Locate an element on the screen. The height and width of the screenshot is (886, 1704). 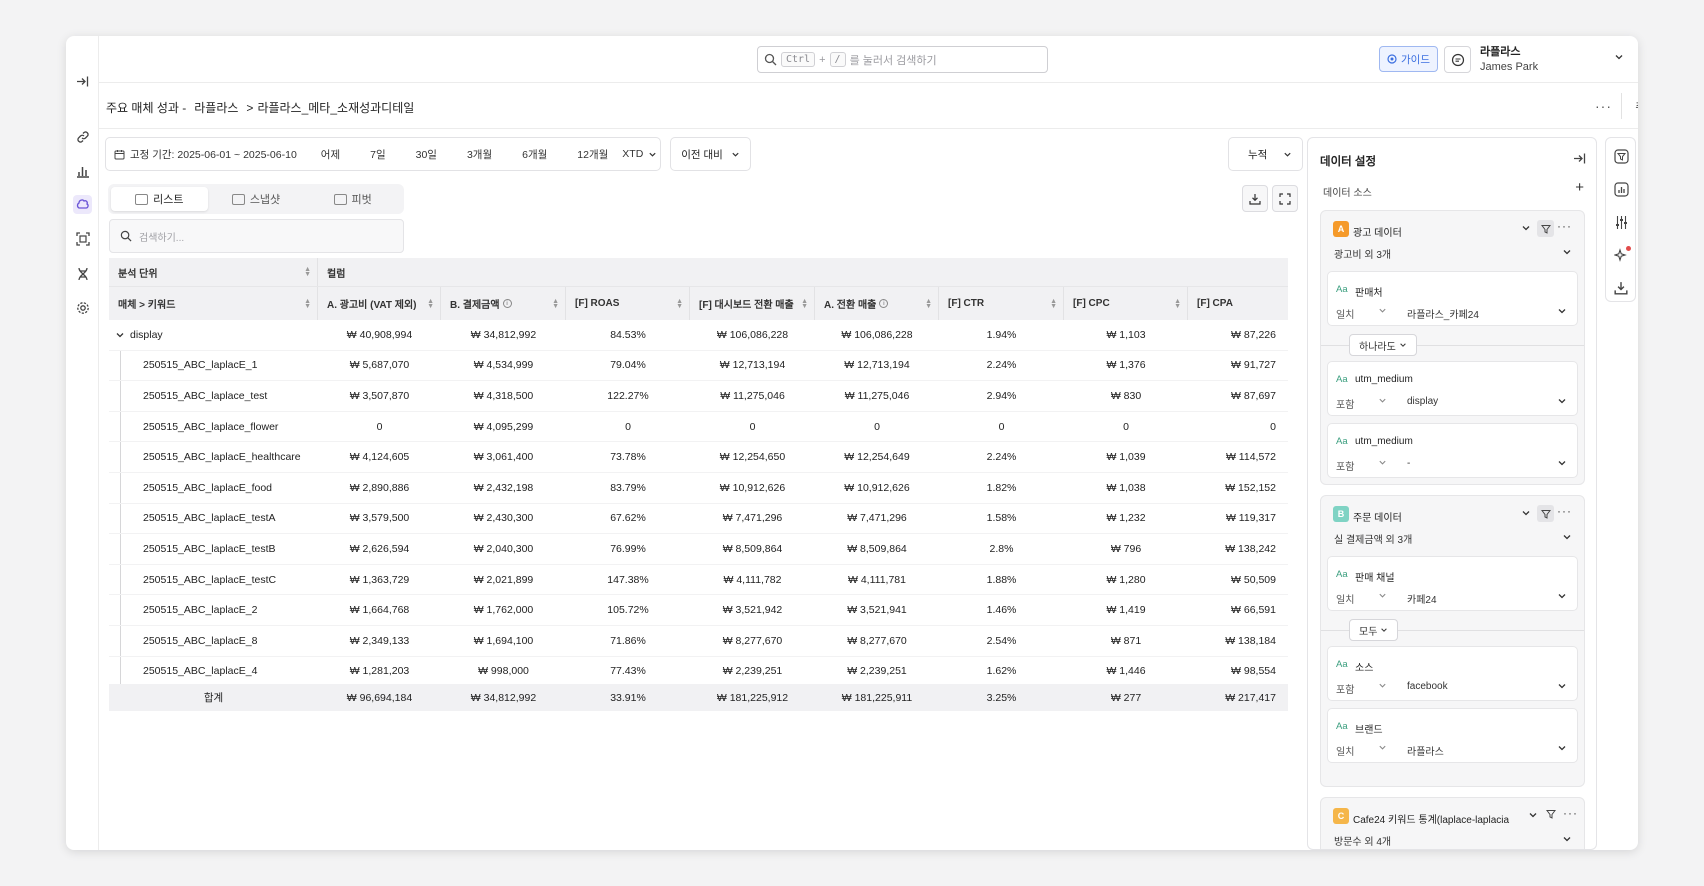
range-6m: 6개월 is located at coordinates (534, 154).